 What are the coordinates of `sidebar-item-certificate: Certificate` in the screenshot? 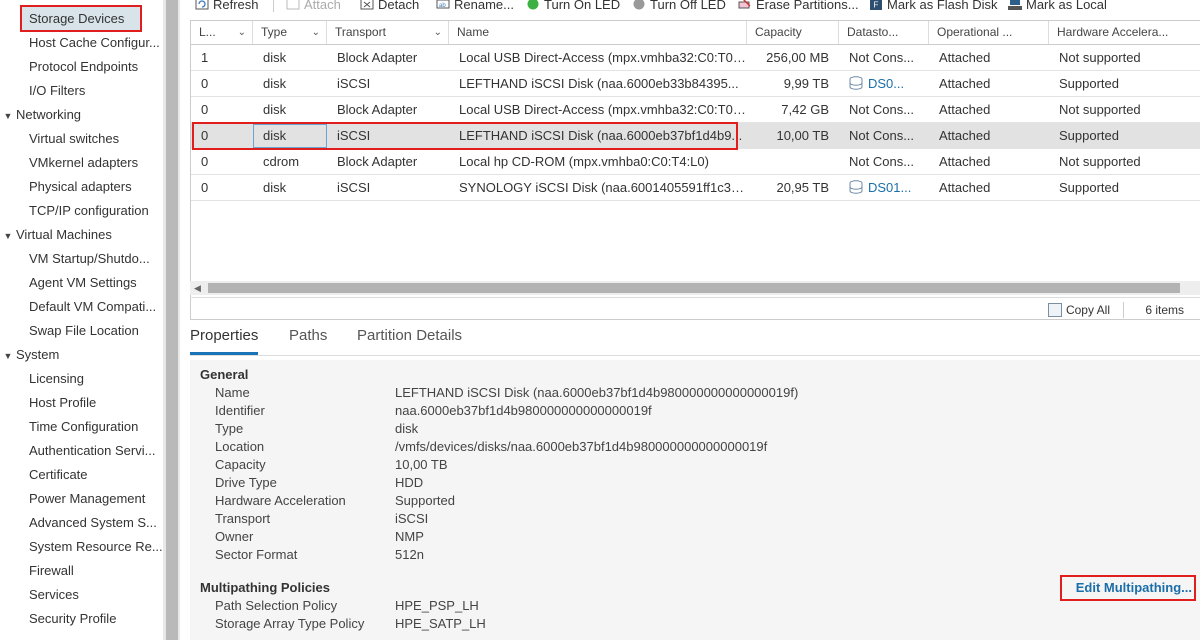 It's located at (96, 475).